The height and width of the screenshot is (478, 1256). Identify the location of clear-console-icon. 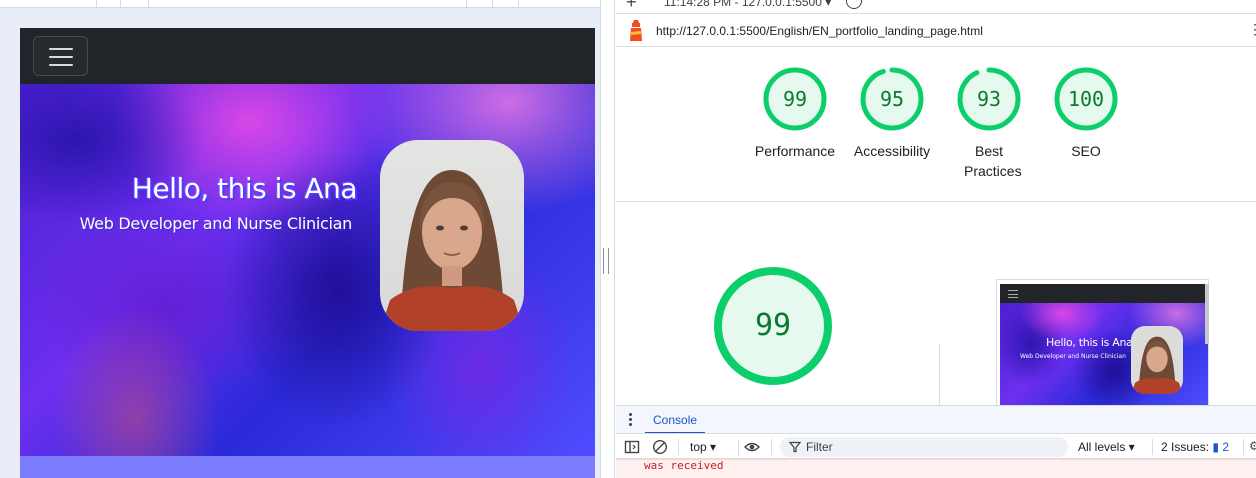
(660, 447).